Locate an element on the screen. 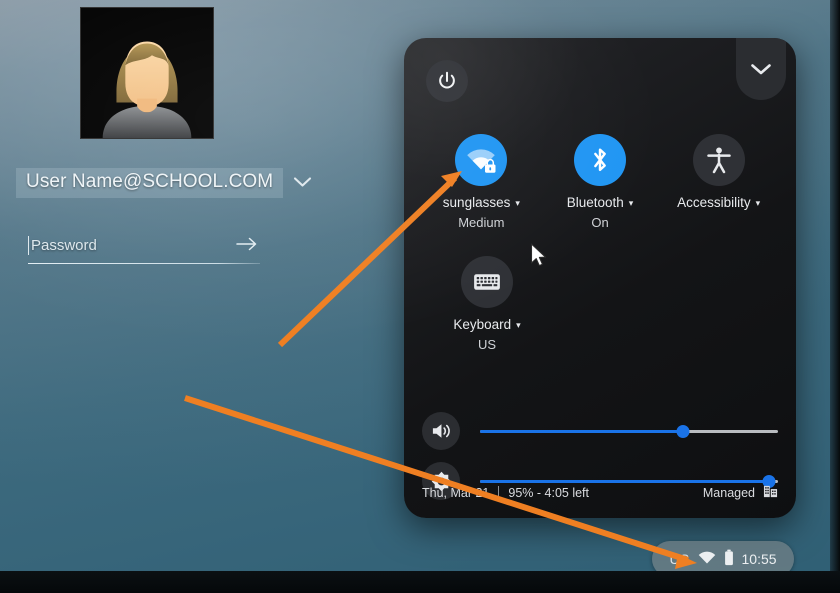 The height and width of the screenshot is (593, 840). tray-keyboard-layout: US is located at coordinates (679, 559).